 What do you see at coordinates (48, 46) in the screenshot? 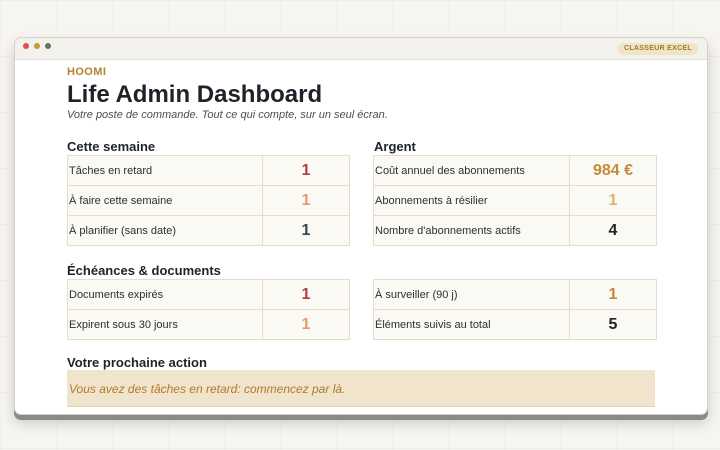
I see `maximize-window-icon` at bounding box center [48, 46].